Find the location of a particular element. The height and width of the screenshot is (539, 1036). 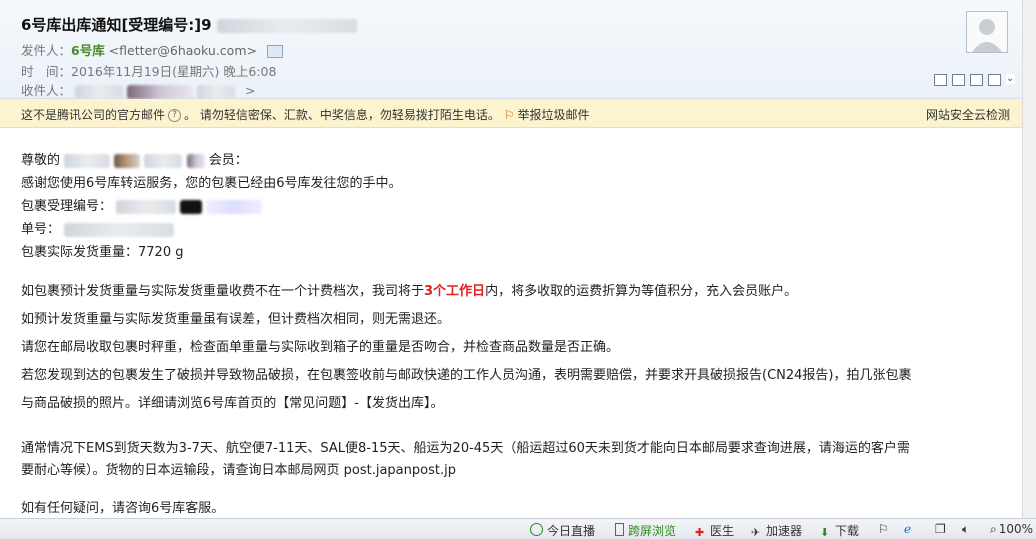

browser-status-bar: 今日直播 跨屏浏览 ✚ 医生 ✈ 加速器 ⬇ 下载 ⚐ ℯ ❐ 🔈︎ ⌕ 100% is located at coordinates (518, 528).